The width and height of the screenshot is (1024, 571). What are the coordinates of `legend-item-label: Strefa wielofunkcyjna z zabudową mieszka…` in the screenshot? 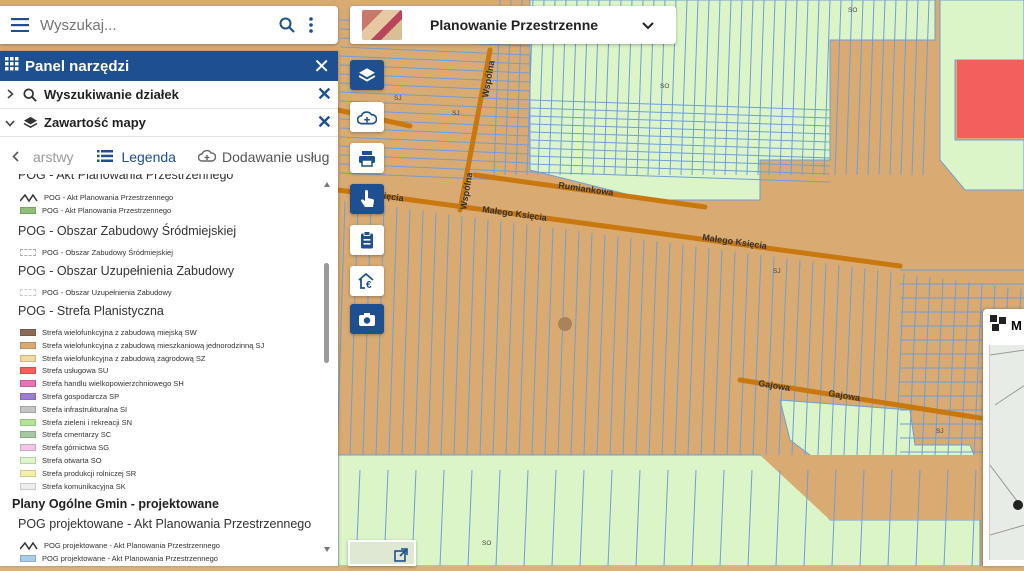 It's located at (153, 345).